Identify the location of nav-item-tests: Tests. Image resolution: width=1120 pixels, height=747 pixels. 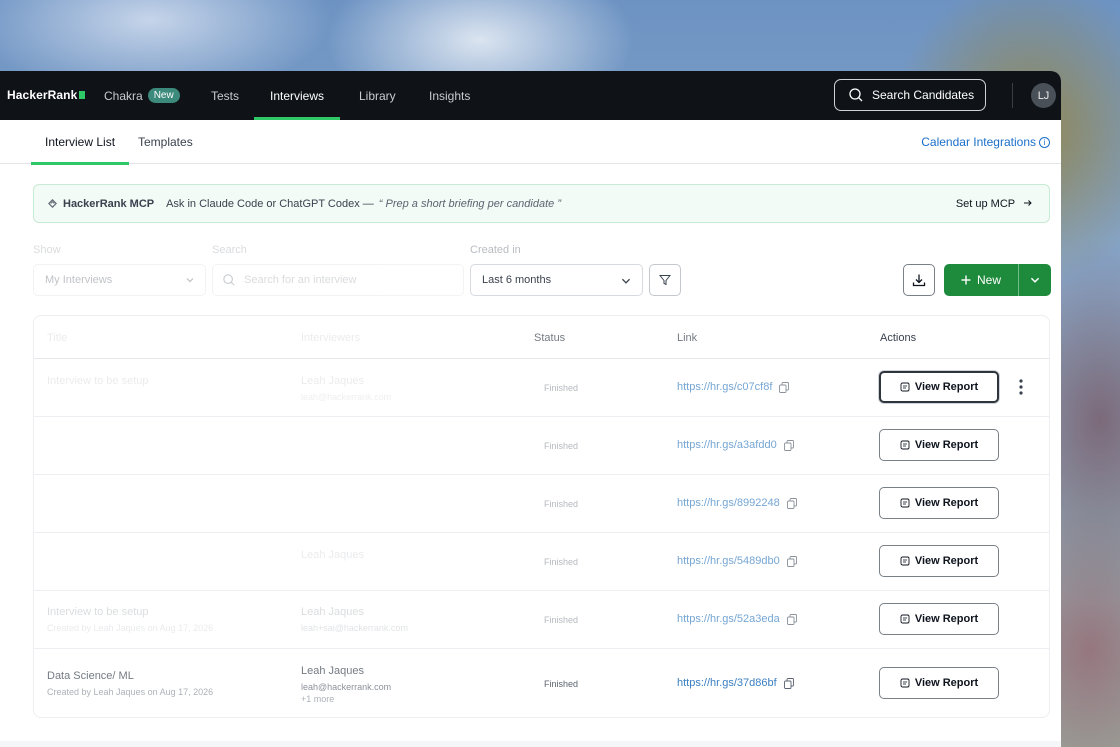
(225, 95).